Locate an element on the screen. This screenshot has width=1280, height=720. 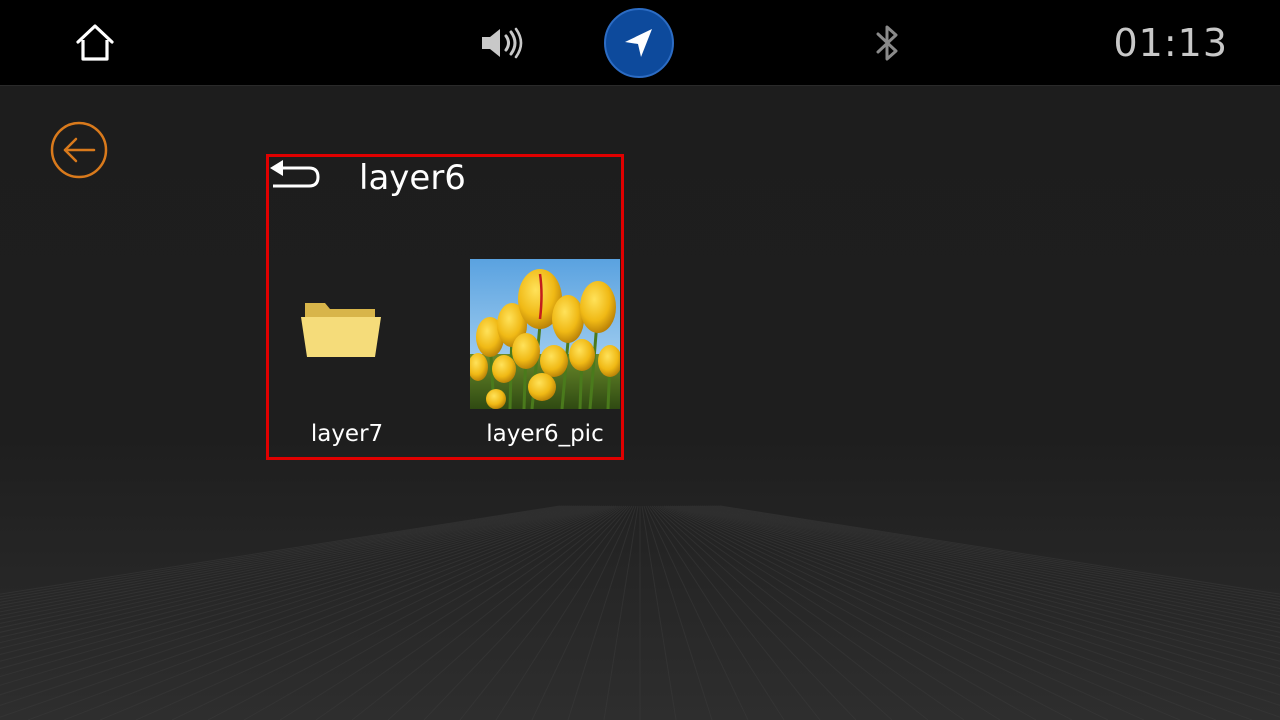
status-bar: 01:13 is located at coordinates (640, 43).